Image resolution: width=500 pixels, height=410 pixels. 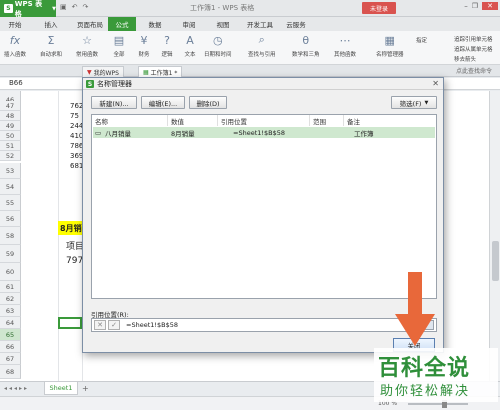 I want to click on row-header: 47, so click(x=10, y=106).